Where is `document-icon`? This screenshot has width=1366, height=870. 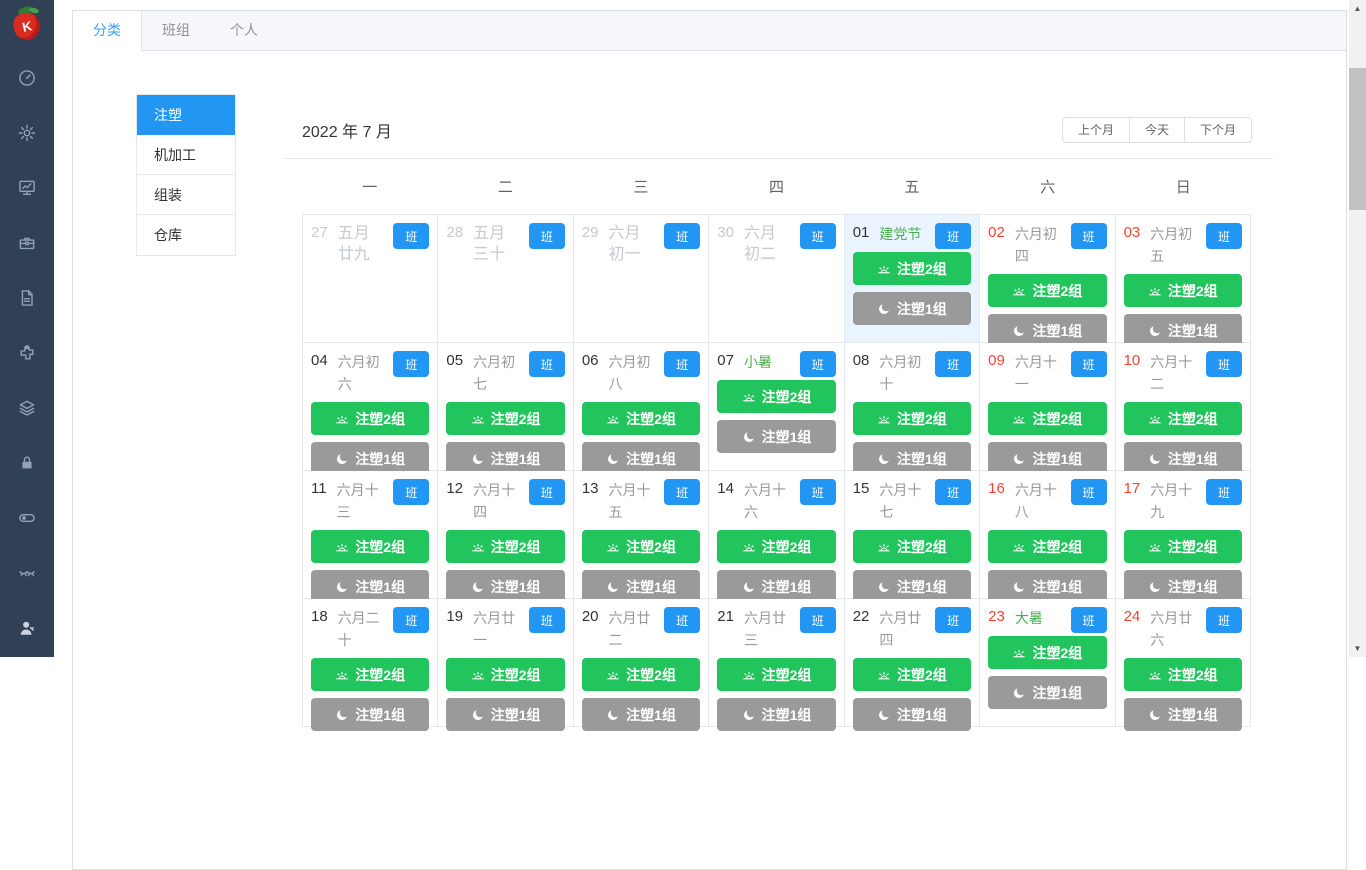
document-icon is located at coordinates (27, 298).